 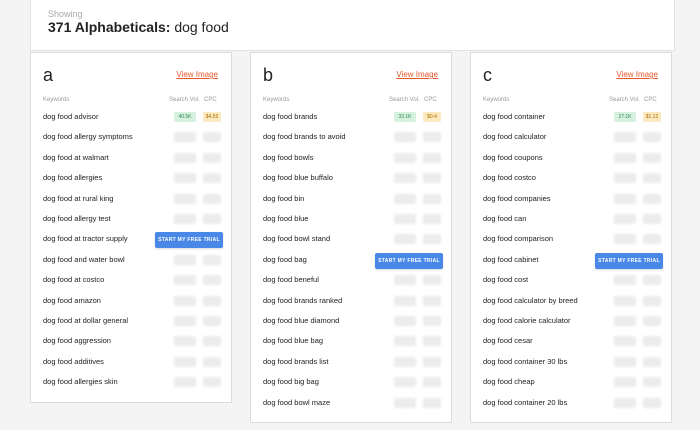 What do you see at coordinates (352, 25) in the screenshot?
I see `results-header: Showing 371 Alphabeticals: dog food` at bounding box center [352, 25].